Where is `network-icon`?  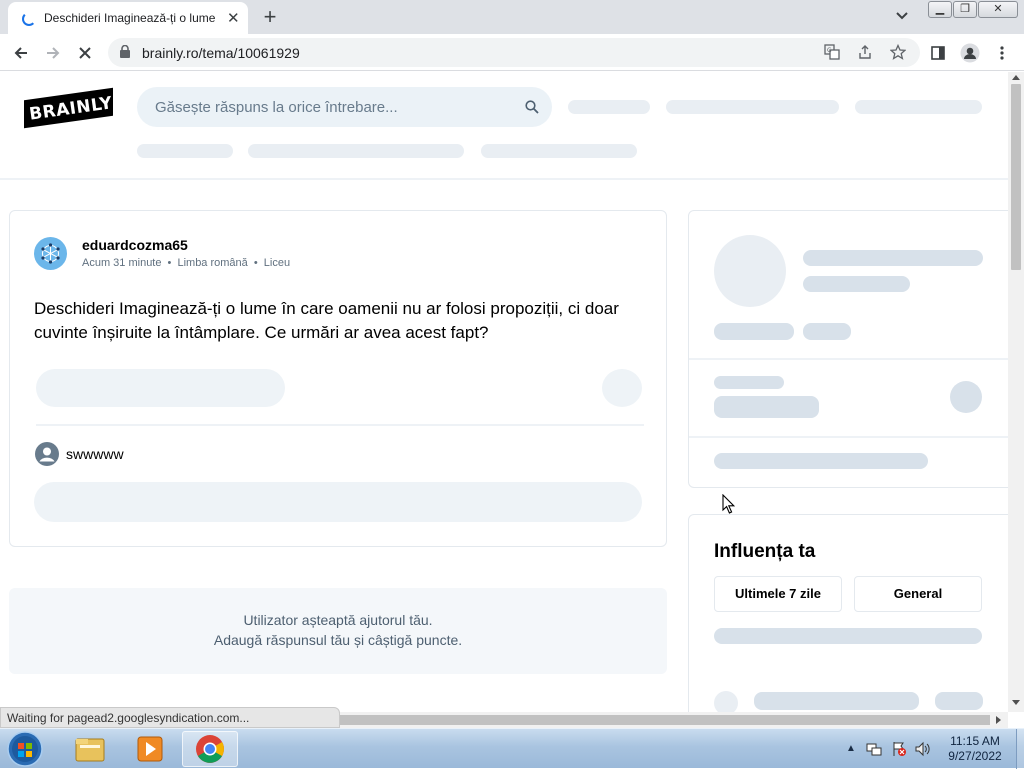 network-icon is located at coordinates (874, 749).